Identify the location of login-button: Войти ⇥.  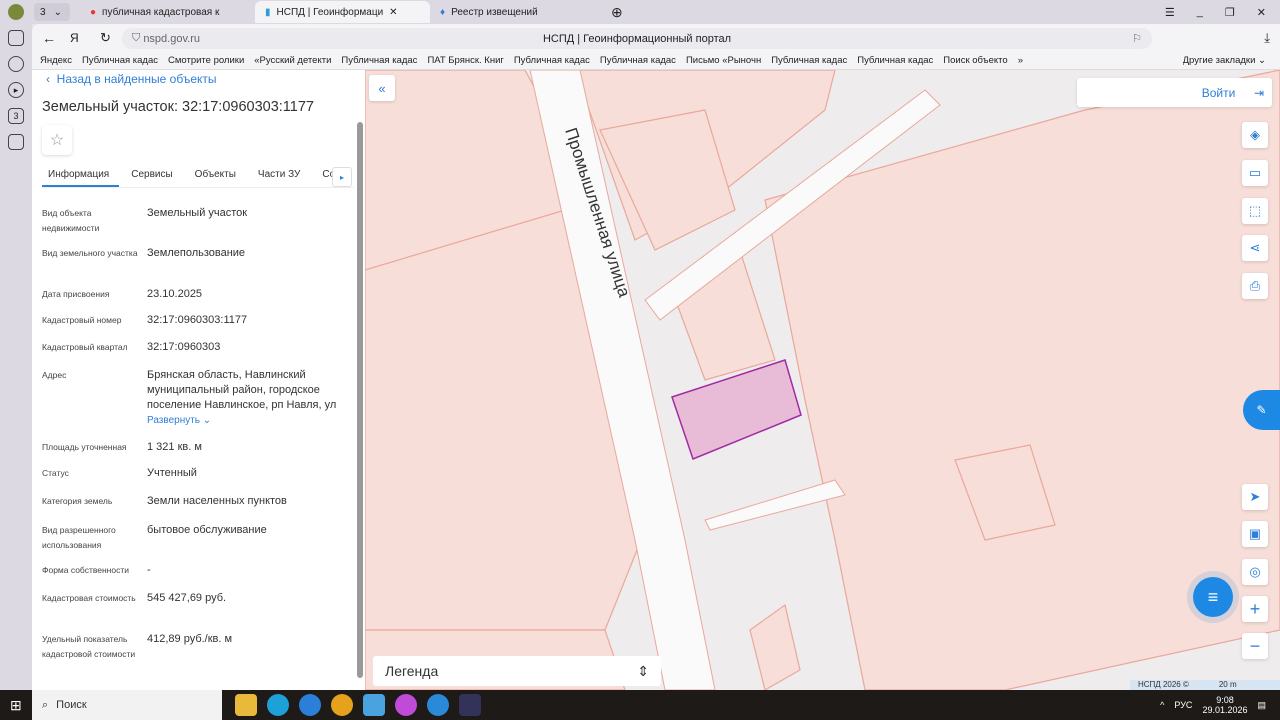
(1174, 92).